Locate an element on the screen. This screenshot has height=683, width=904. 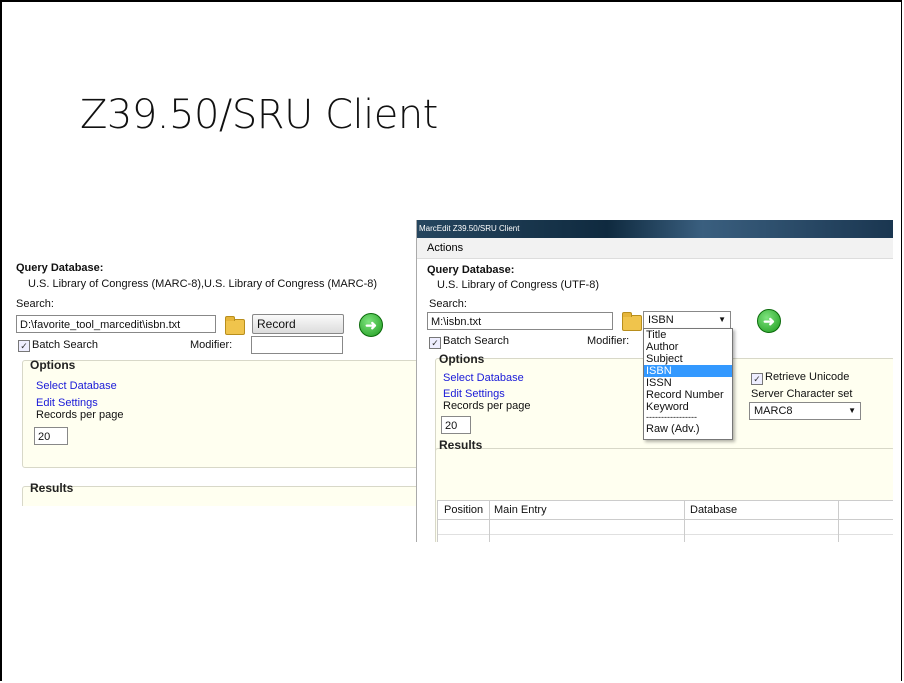
retrieve-unicode-label: Retrieve Unicode is located at coordinates (807, 377).